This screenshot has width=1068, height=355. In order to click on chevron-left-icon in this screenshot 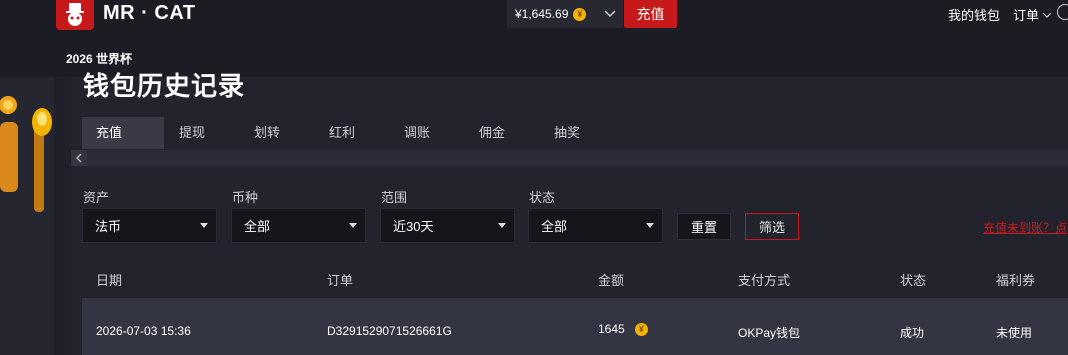, I will do `click(79, 158)`.